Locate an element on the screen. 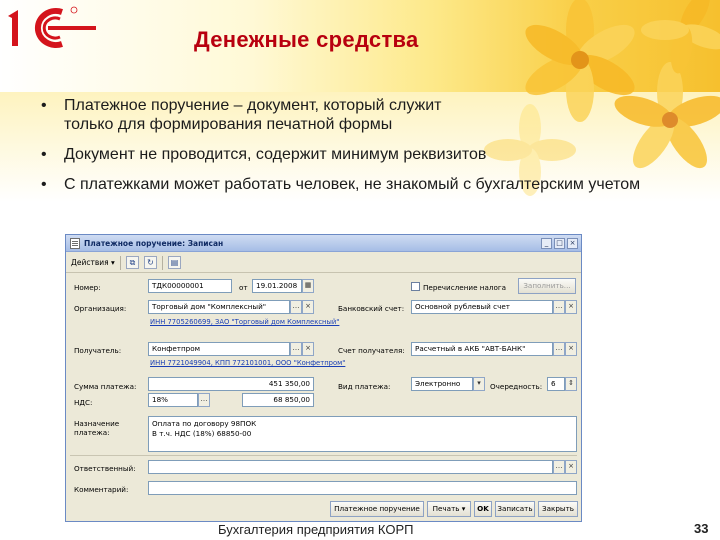  recipient-account-label: Счет получателя: is located at coordinates (371, 350).